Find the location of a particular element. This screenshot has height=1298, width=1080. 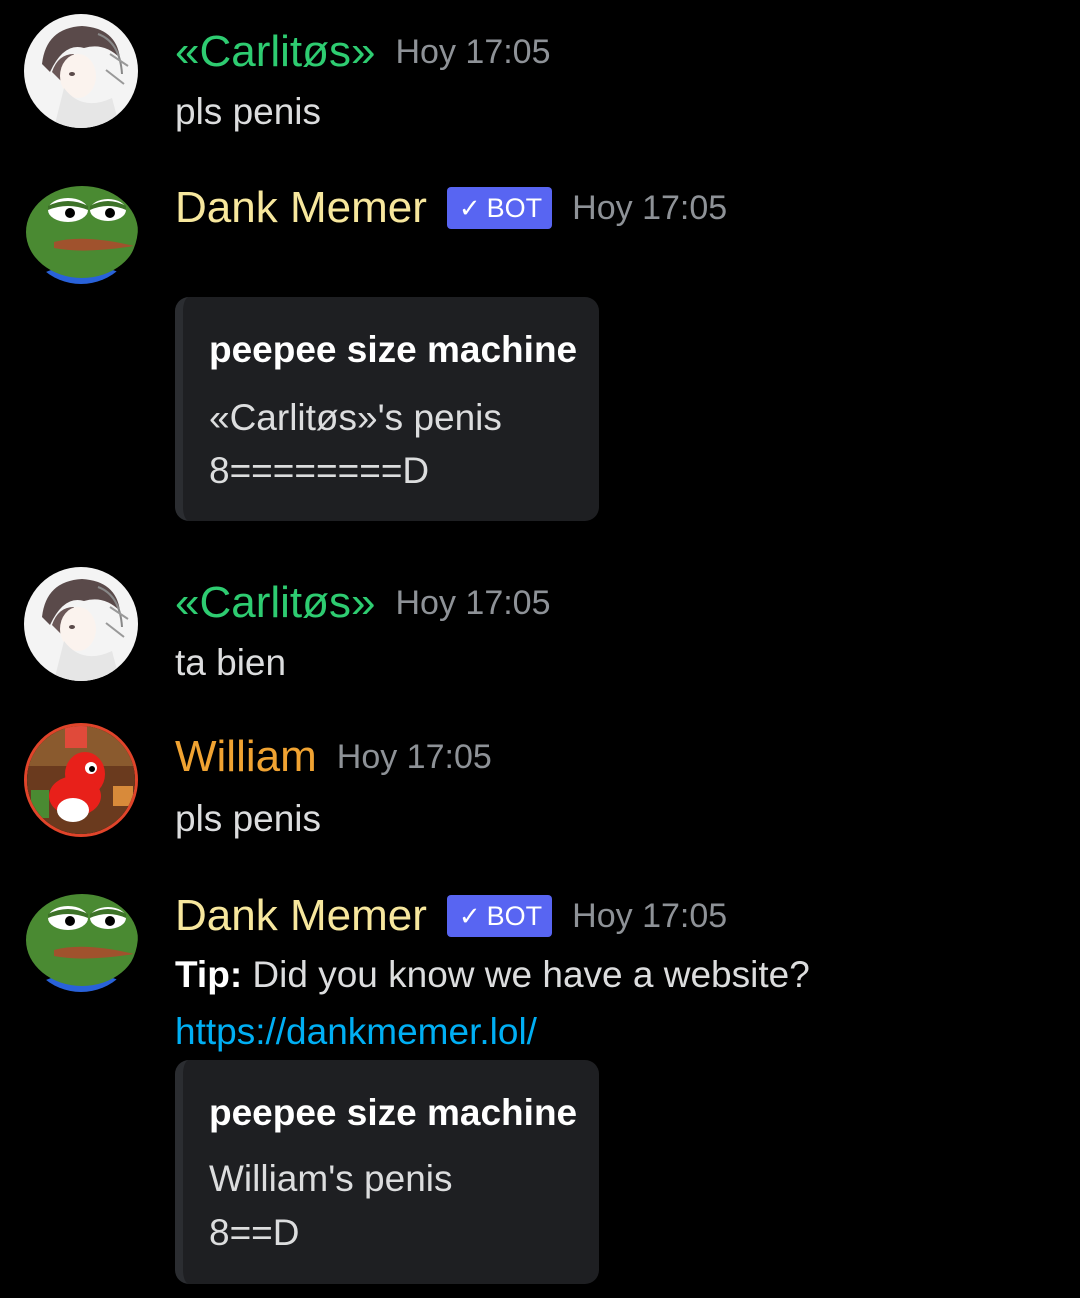

embed-card: peepee size machine William's penis 8==D is located at coordinates (387, 1172).